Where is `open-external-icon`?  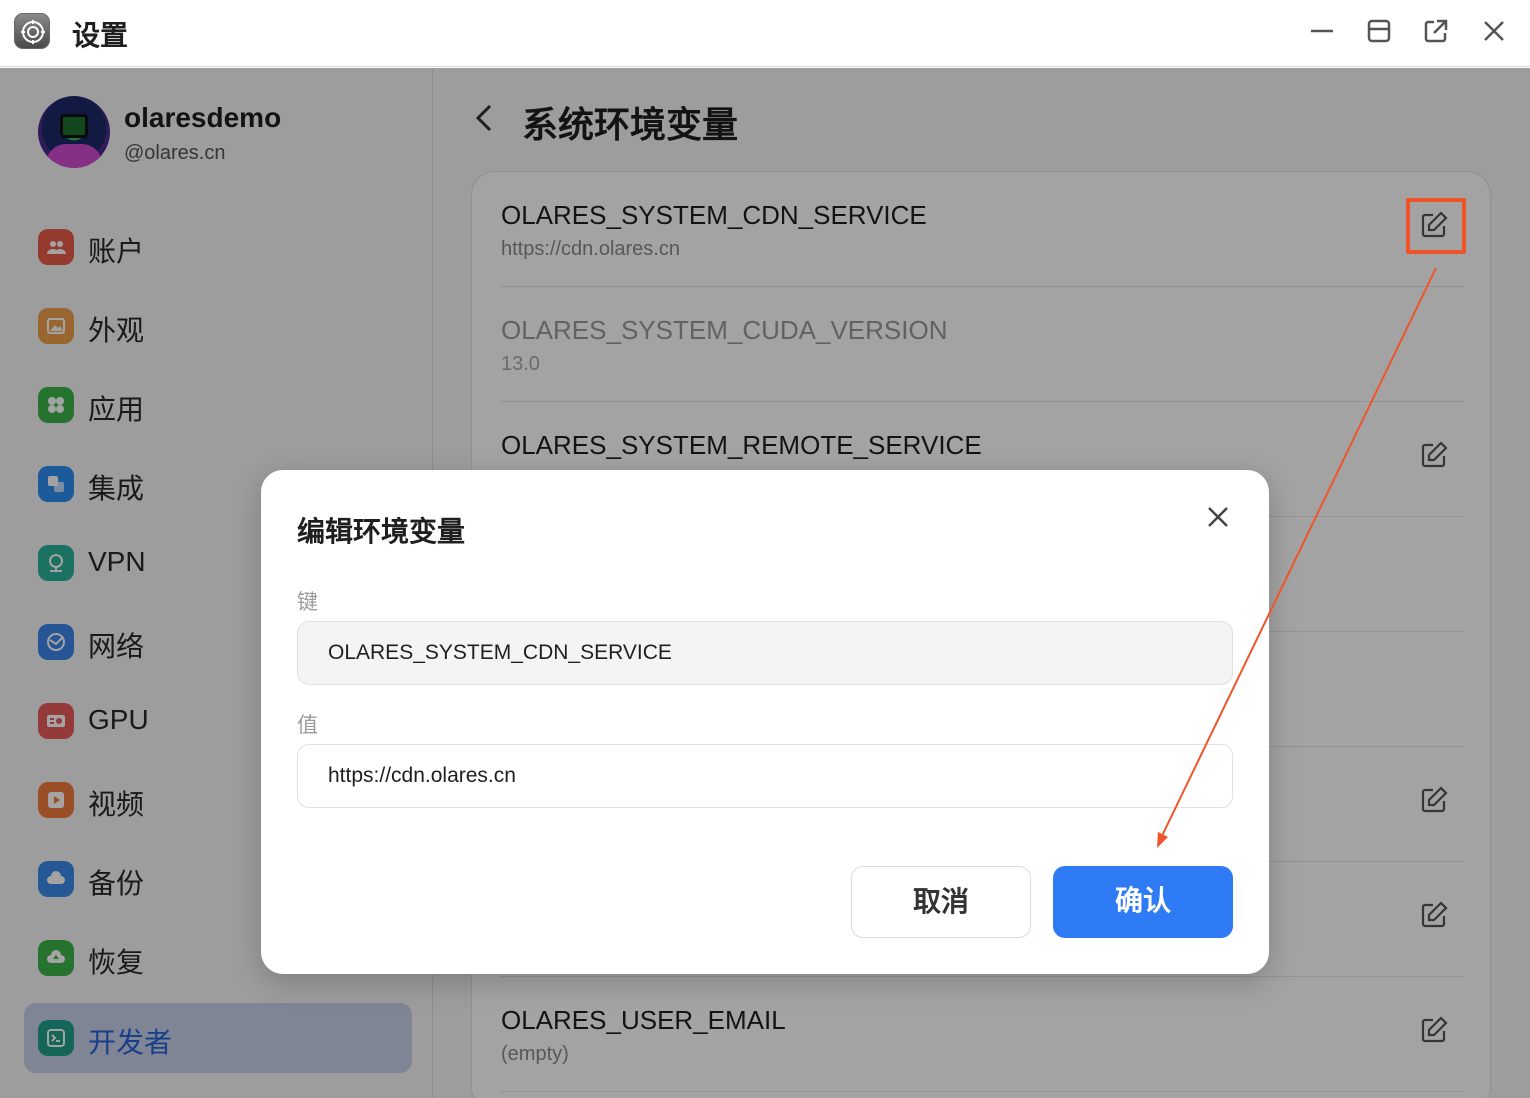 open-external-icon is located at coordinates (1436, 31).